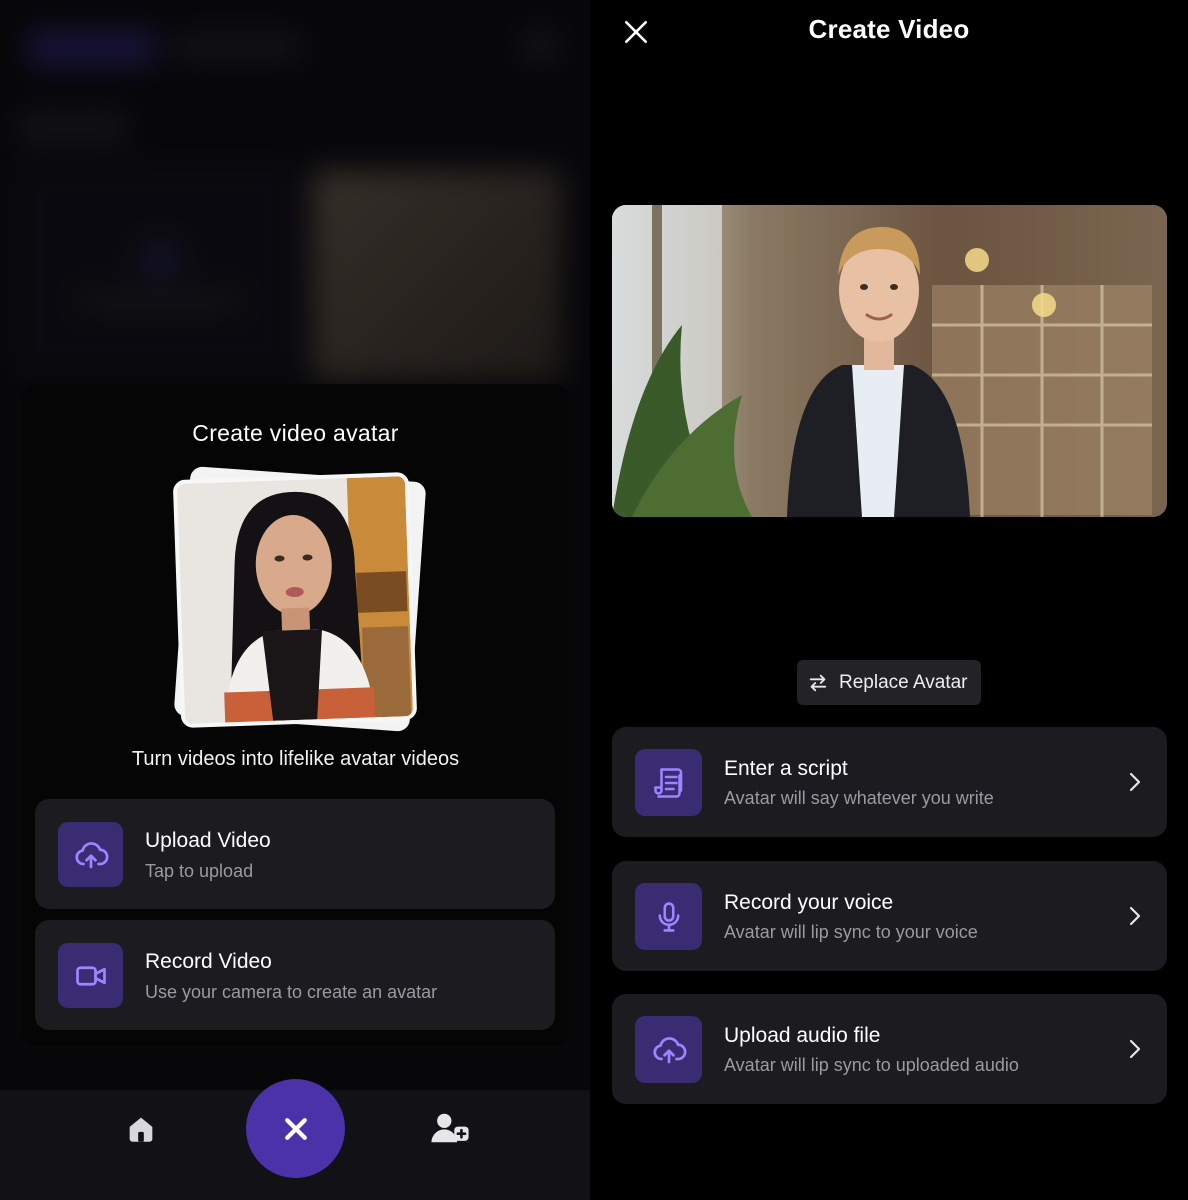 This screenshot has height=1200, width=1188. Describe the element at coordinates (295, 433) in the screenshot. I see `sheet-title: Create video avatar` at that location.